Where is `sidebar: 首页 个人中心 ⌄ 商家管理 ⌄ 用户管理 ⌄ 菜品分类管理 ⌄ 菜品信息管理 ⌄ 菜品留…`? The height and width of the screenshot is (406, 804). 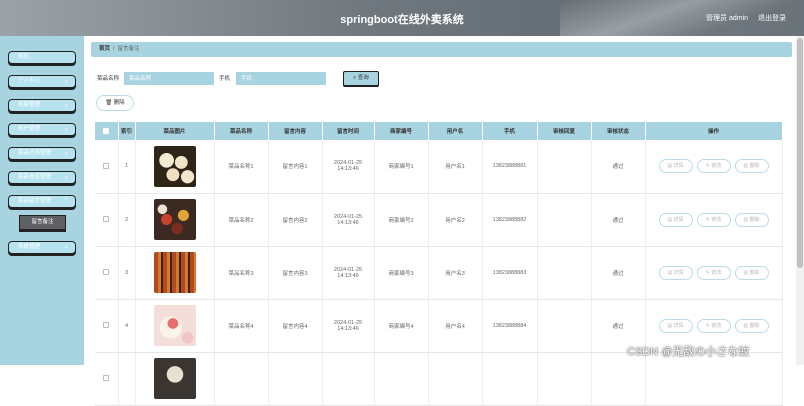 sidebar: 首页 个人中心 ⌄ 商家管理 ⌄ 用户管理 ⌄ 菜品分类管理 ⌄ 菜品信息管理 ⌄ 菜品留… is located at coordinates (42, 200).